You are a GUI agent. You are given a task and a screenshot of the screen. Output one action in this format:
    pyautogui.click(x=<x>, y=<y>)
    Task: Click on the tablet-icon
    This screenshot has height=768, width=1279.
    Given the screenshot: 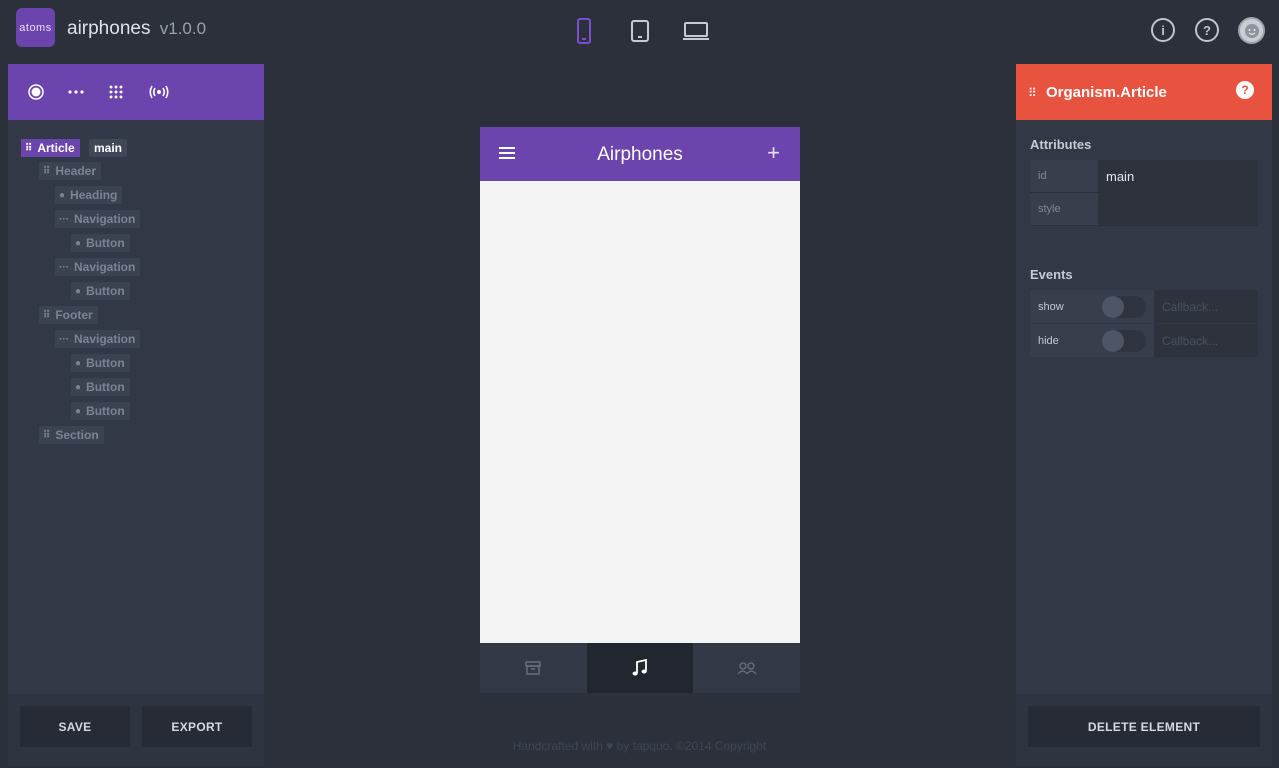 What is the action you would take?
    pyautogui.click(x=640, y=31)
    